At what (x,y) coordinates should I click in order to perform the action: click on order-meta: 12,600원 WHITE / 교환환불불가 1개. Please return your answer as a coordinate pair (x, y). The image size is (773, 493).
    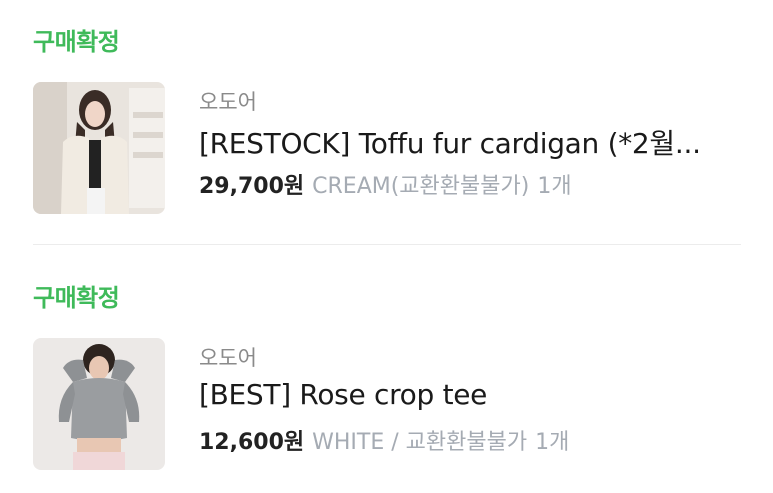
    Looking at the image, I should click on (384, 440).